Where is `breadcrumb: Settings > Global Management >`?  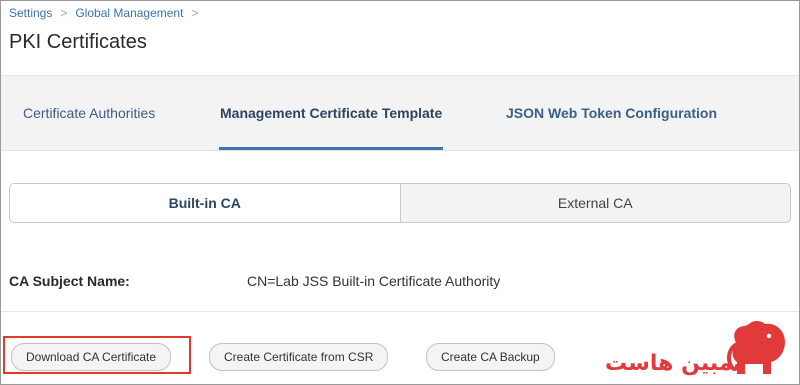
breadcrumb: Settings > Global Management > is located at coordinates (103, 13).